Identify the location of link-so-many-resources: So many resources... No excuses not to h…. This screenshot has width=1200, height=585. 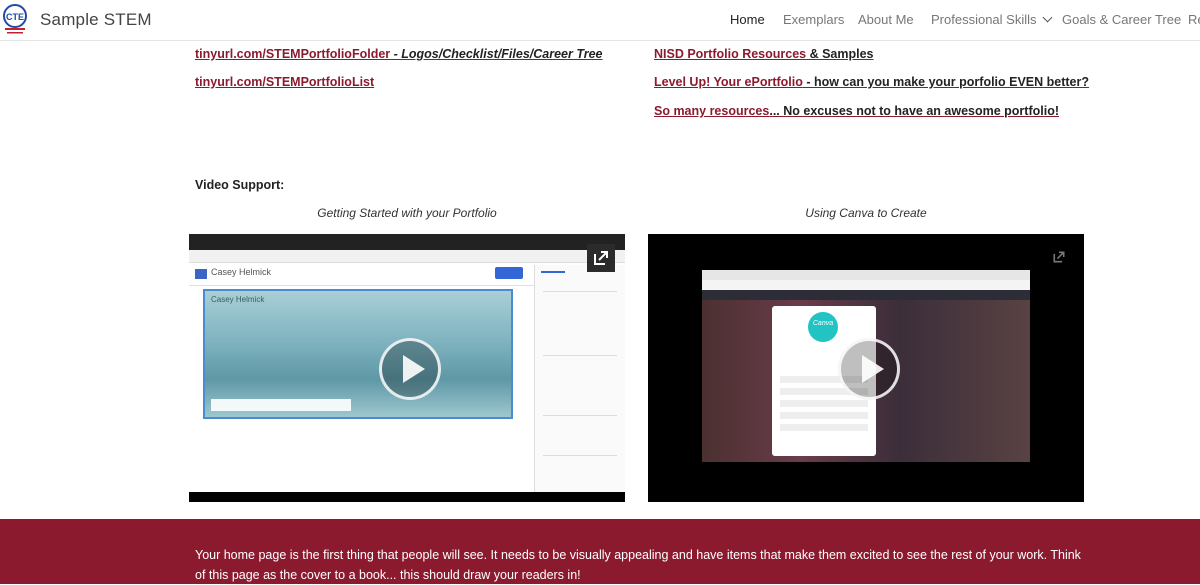
(856, 111).